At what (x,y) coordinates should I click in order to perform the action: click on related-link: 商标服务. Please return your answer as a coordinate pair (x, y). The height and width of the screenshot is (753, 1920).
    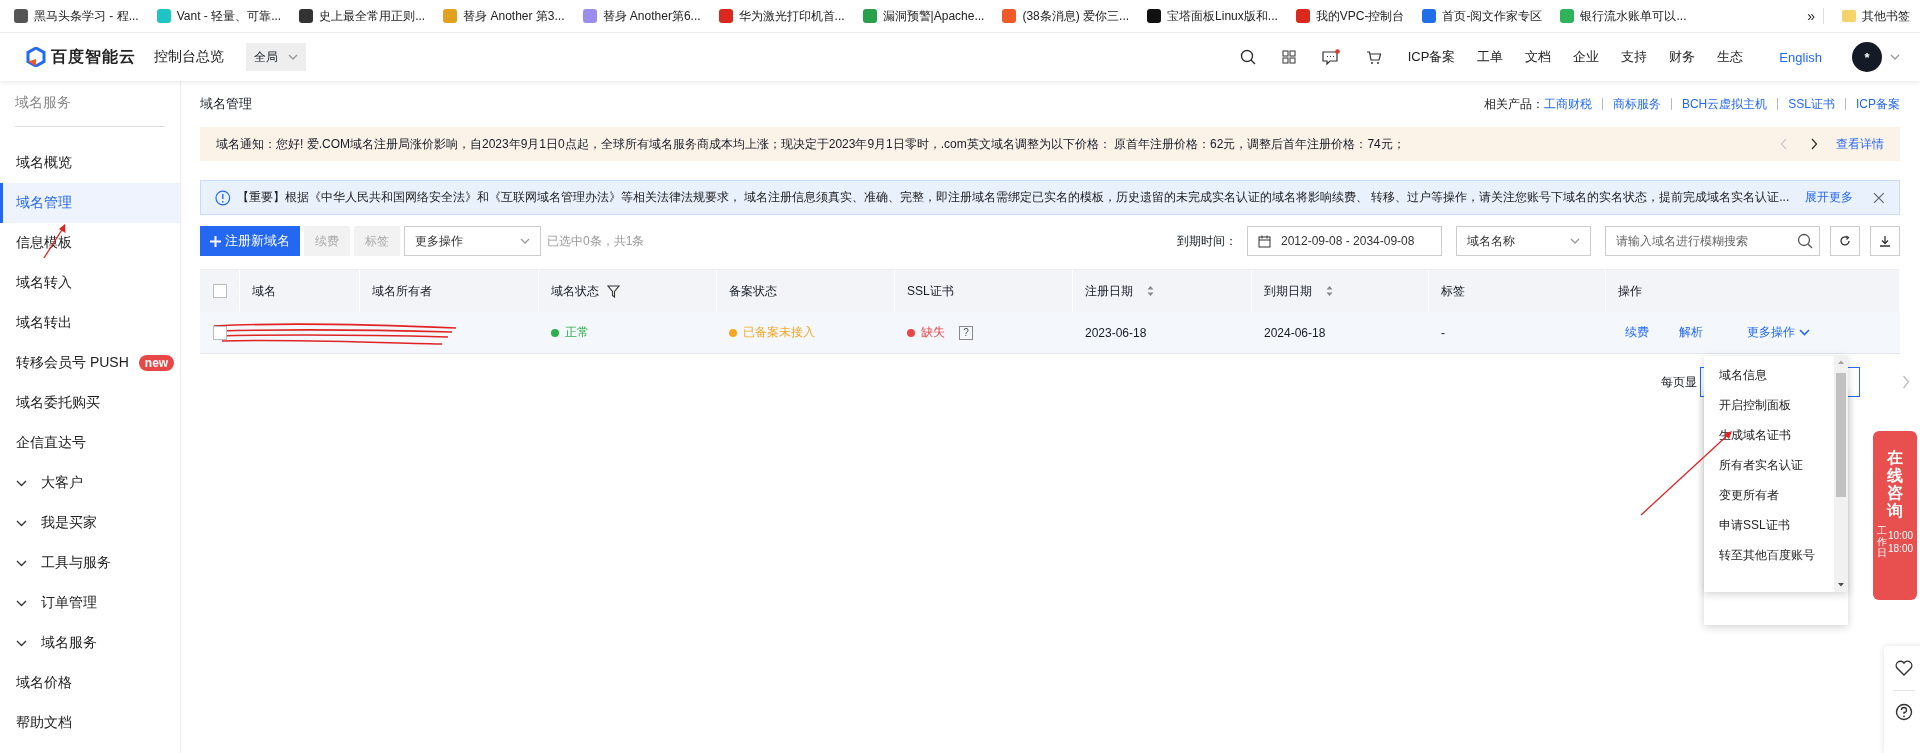
    Looking at the image, I should click on (1636, 104).